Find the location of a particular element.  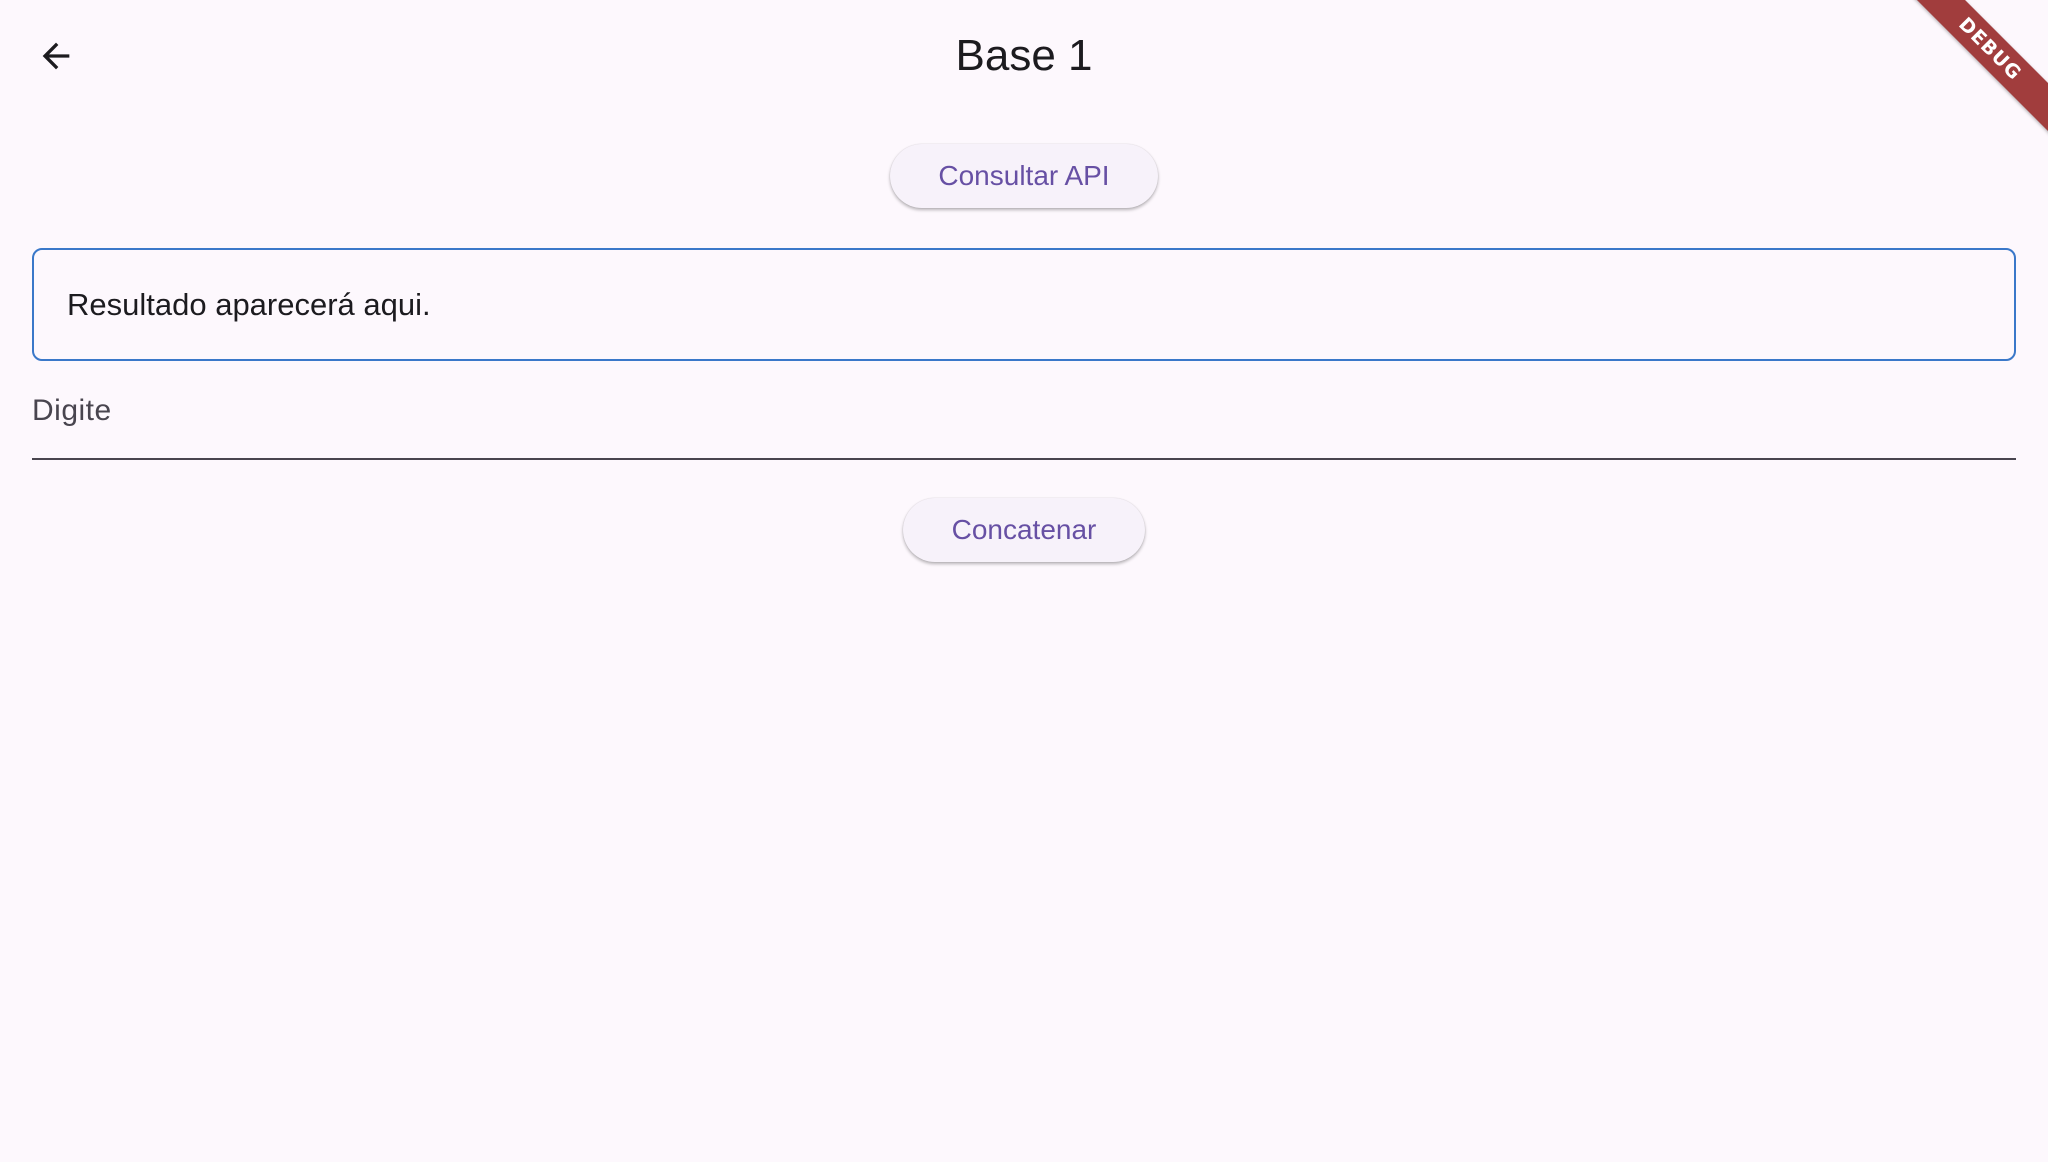

app-bar: Base 1 is located at coordinates (1024, 55).